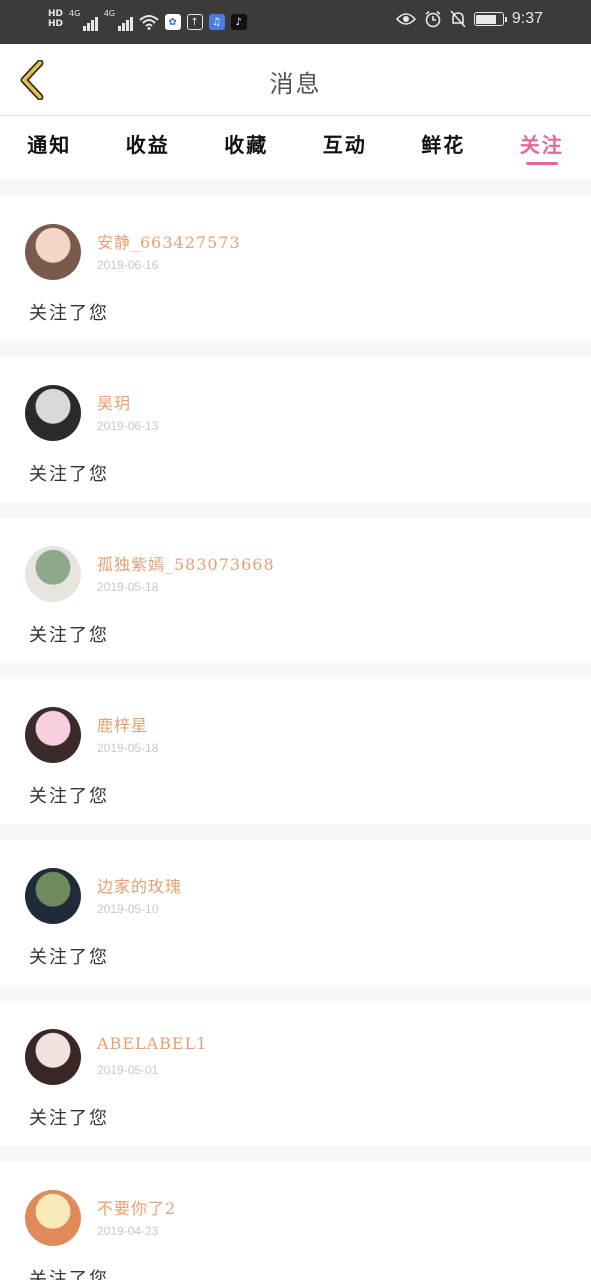 This screenshot has width=591, height=1280. What do you see at coordinates (295, 22) in the screenshot?
I see `status-bar: HD HD 4G 4G ✿ ↑ ♫ ♪ 9:37` at bounding box center [295, 22].